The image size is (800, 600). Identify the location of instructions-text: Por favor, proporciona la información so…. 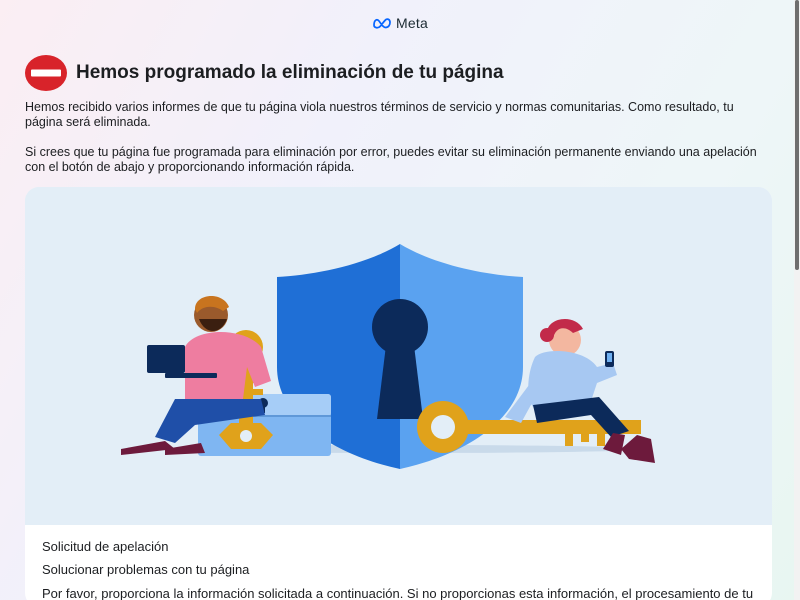
(398, 593).